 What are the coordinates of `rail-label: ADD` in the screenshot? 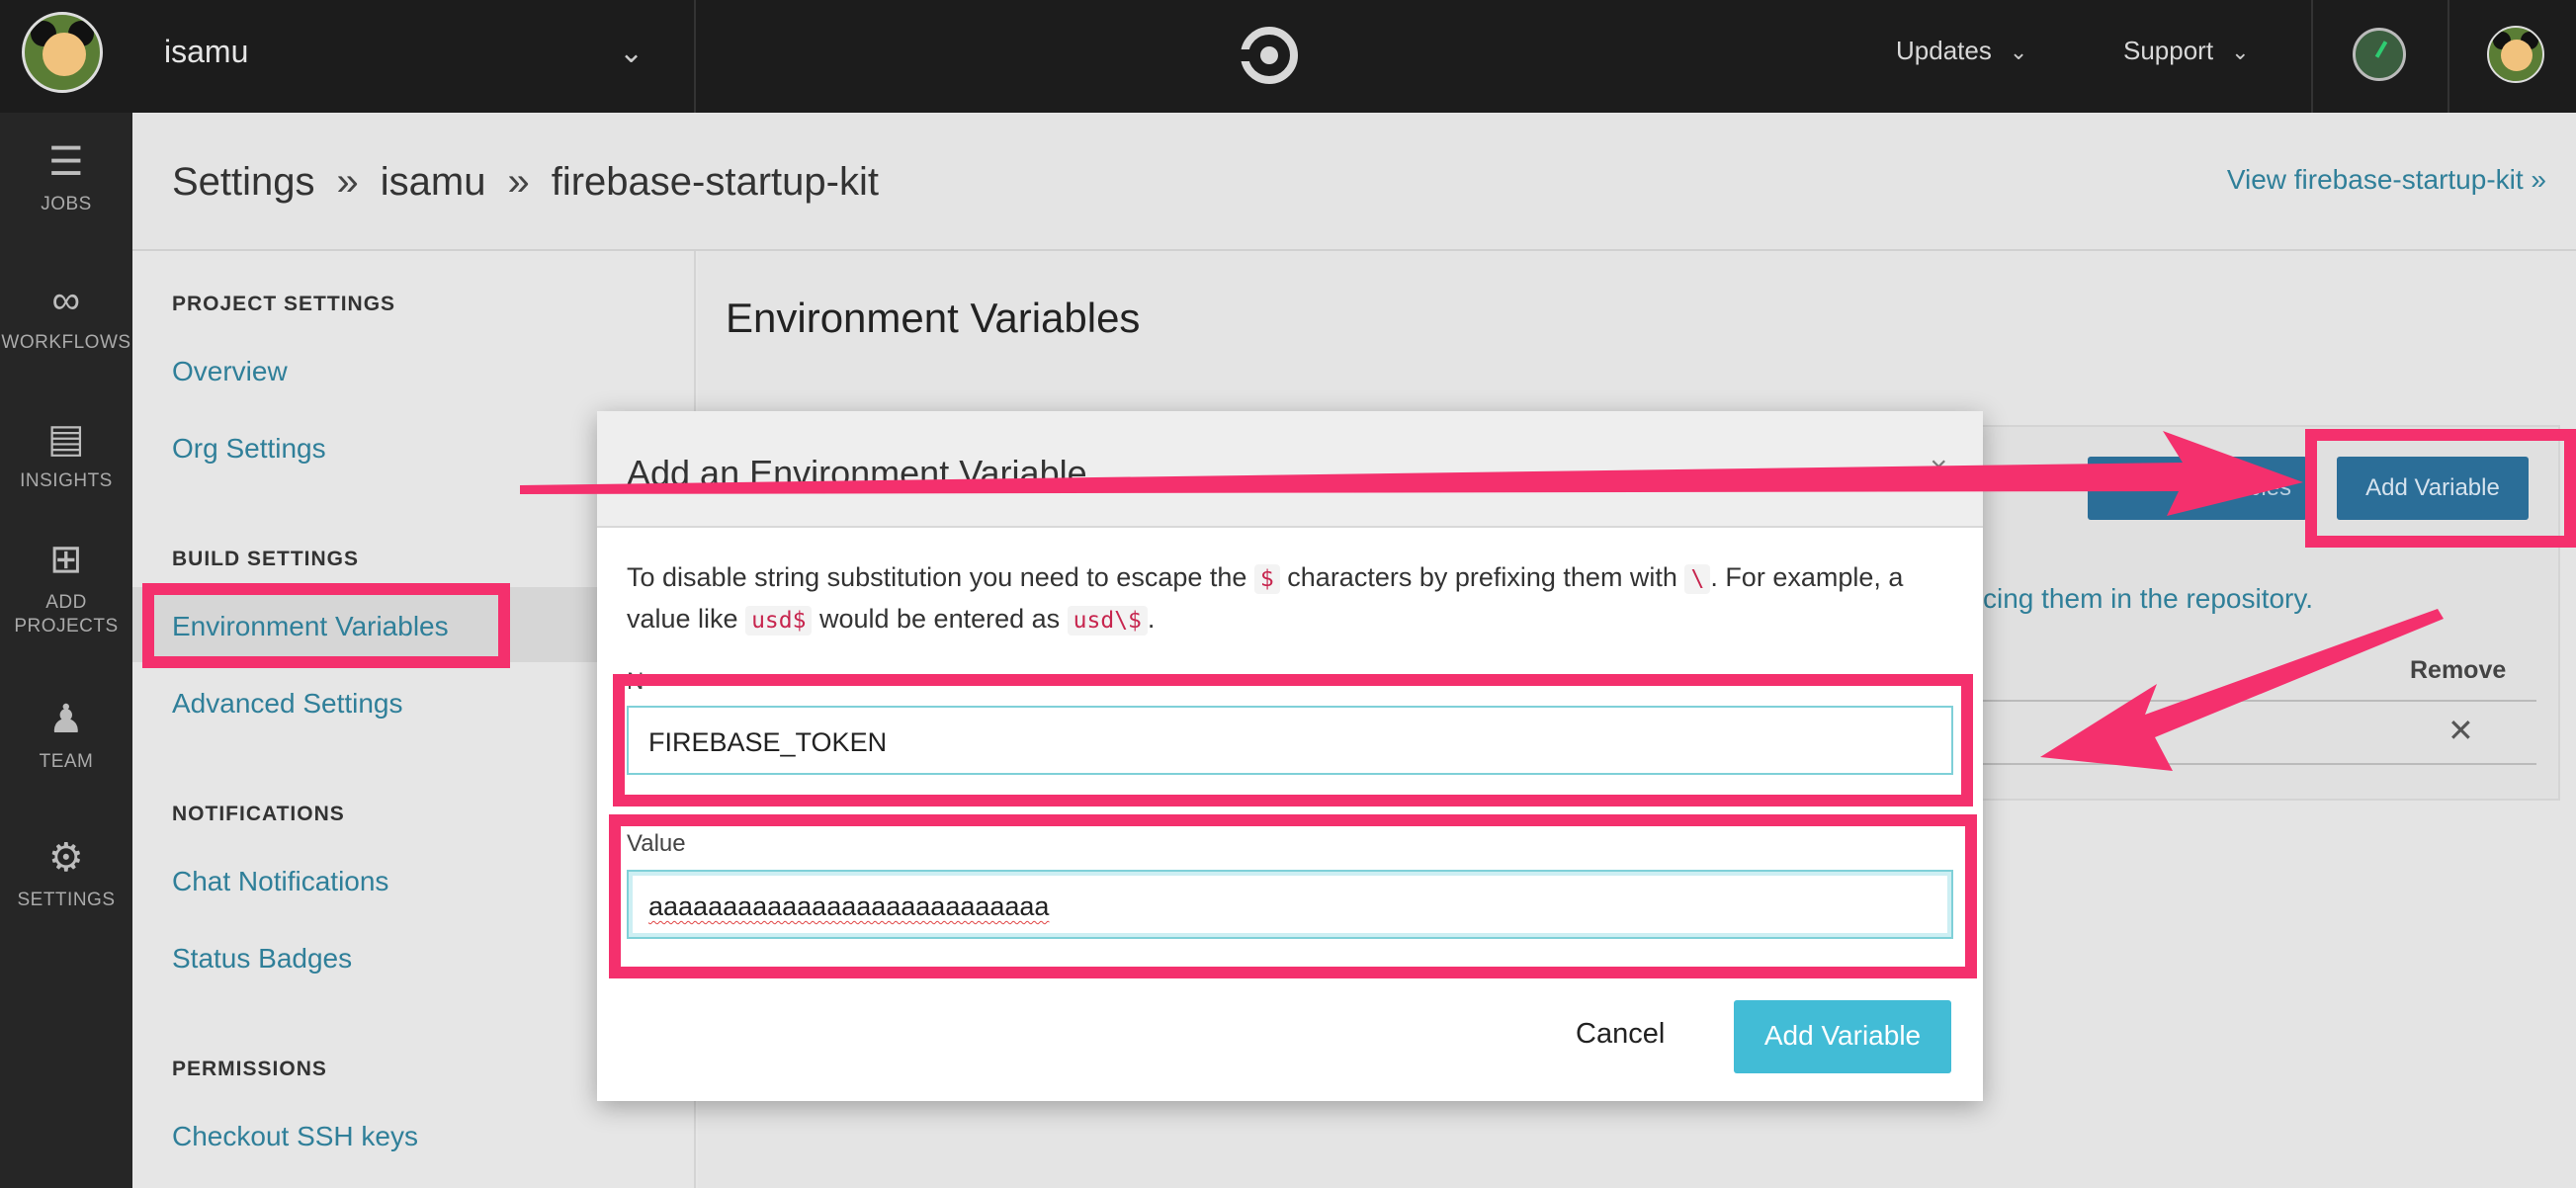 It's located at (66, 602).